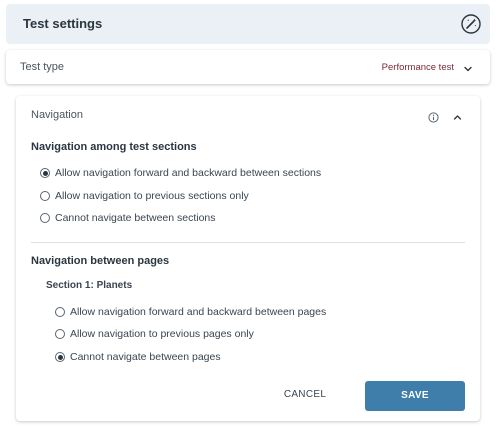 This screenshot has height=428, width=498. I want to click on test-type-value: Performance test, so click(418, 67).